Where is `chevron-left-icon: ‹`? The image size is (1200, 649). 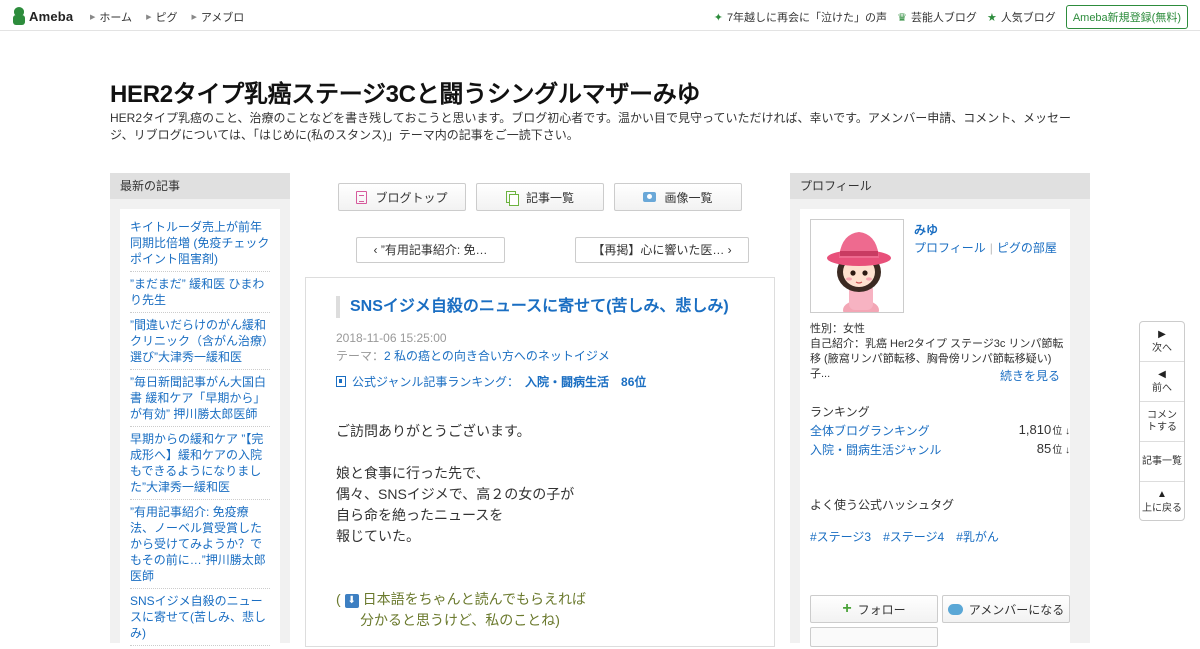 chevron-left-icon: ‹ is located at coordinates (377, 250).